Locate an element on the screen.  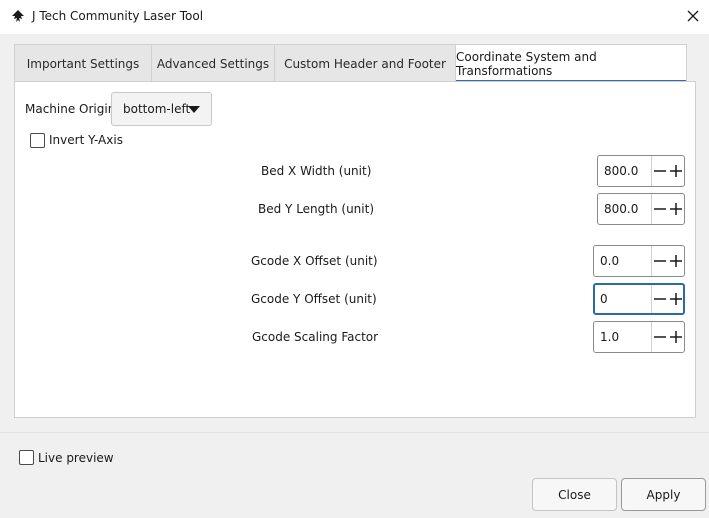
invert-y-checkbox is located at coordinates (37, 140).